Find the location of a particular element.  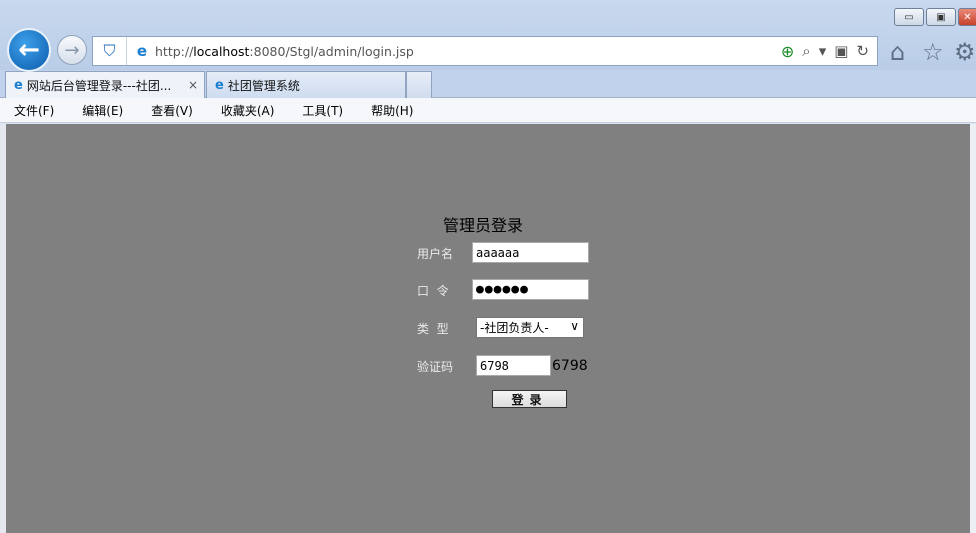

password-label: 口 令 is located at coordinates (433, 291).